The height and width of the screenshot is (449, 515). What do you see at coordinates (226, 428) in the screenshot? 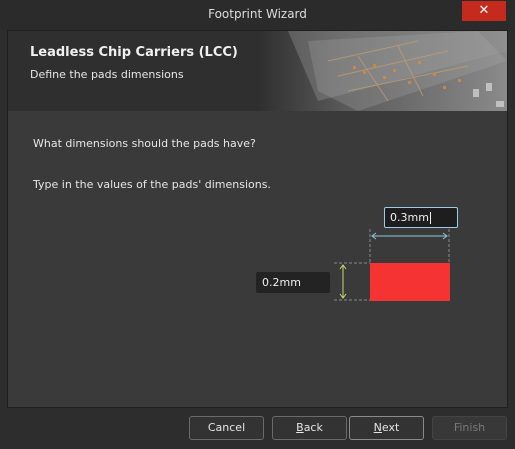
I see `cancel-button: Cancel` at bounding box center [226, 428].